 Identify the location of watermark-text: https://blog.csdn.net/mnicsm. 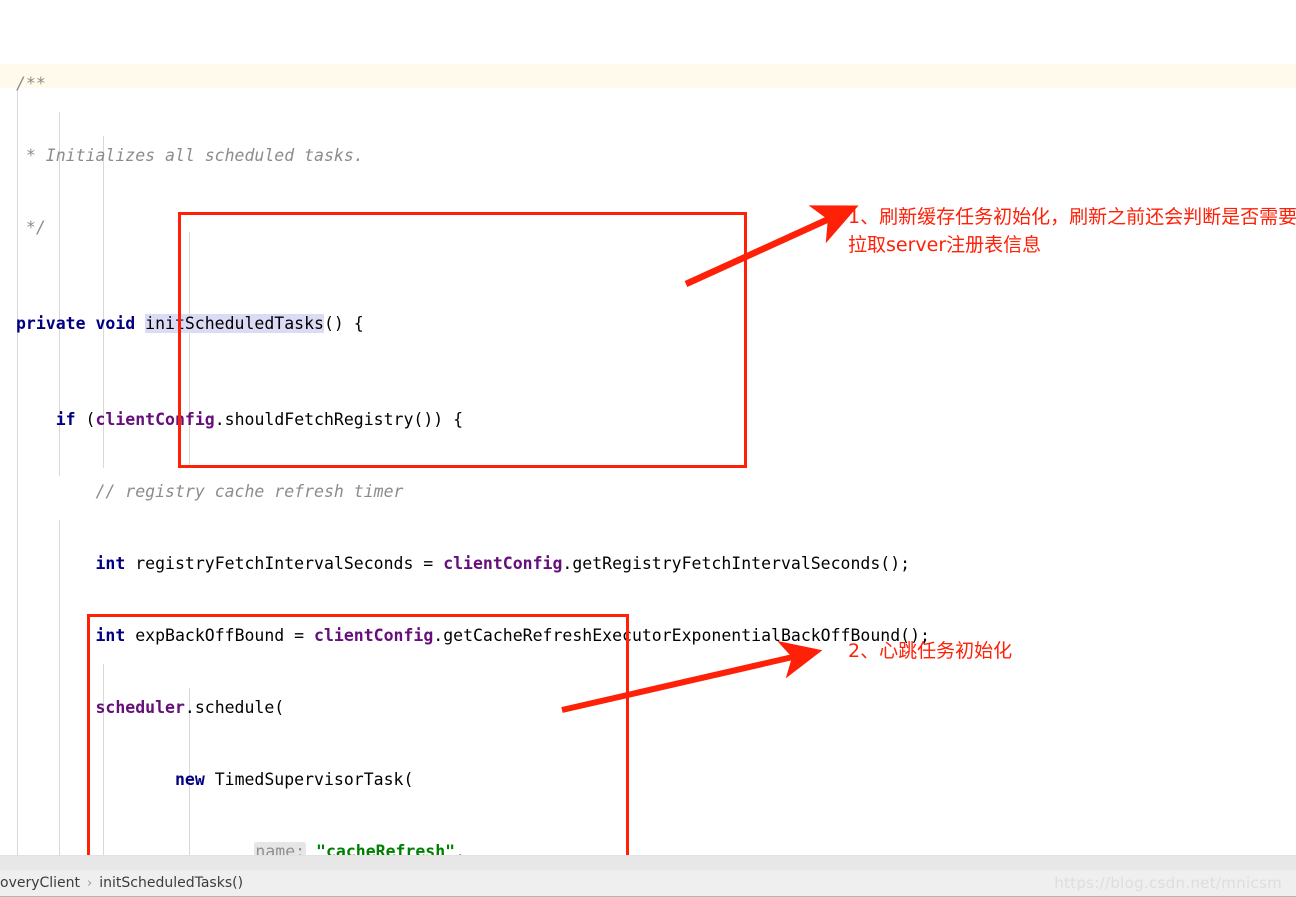
(1168, 883).